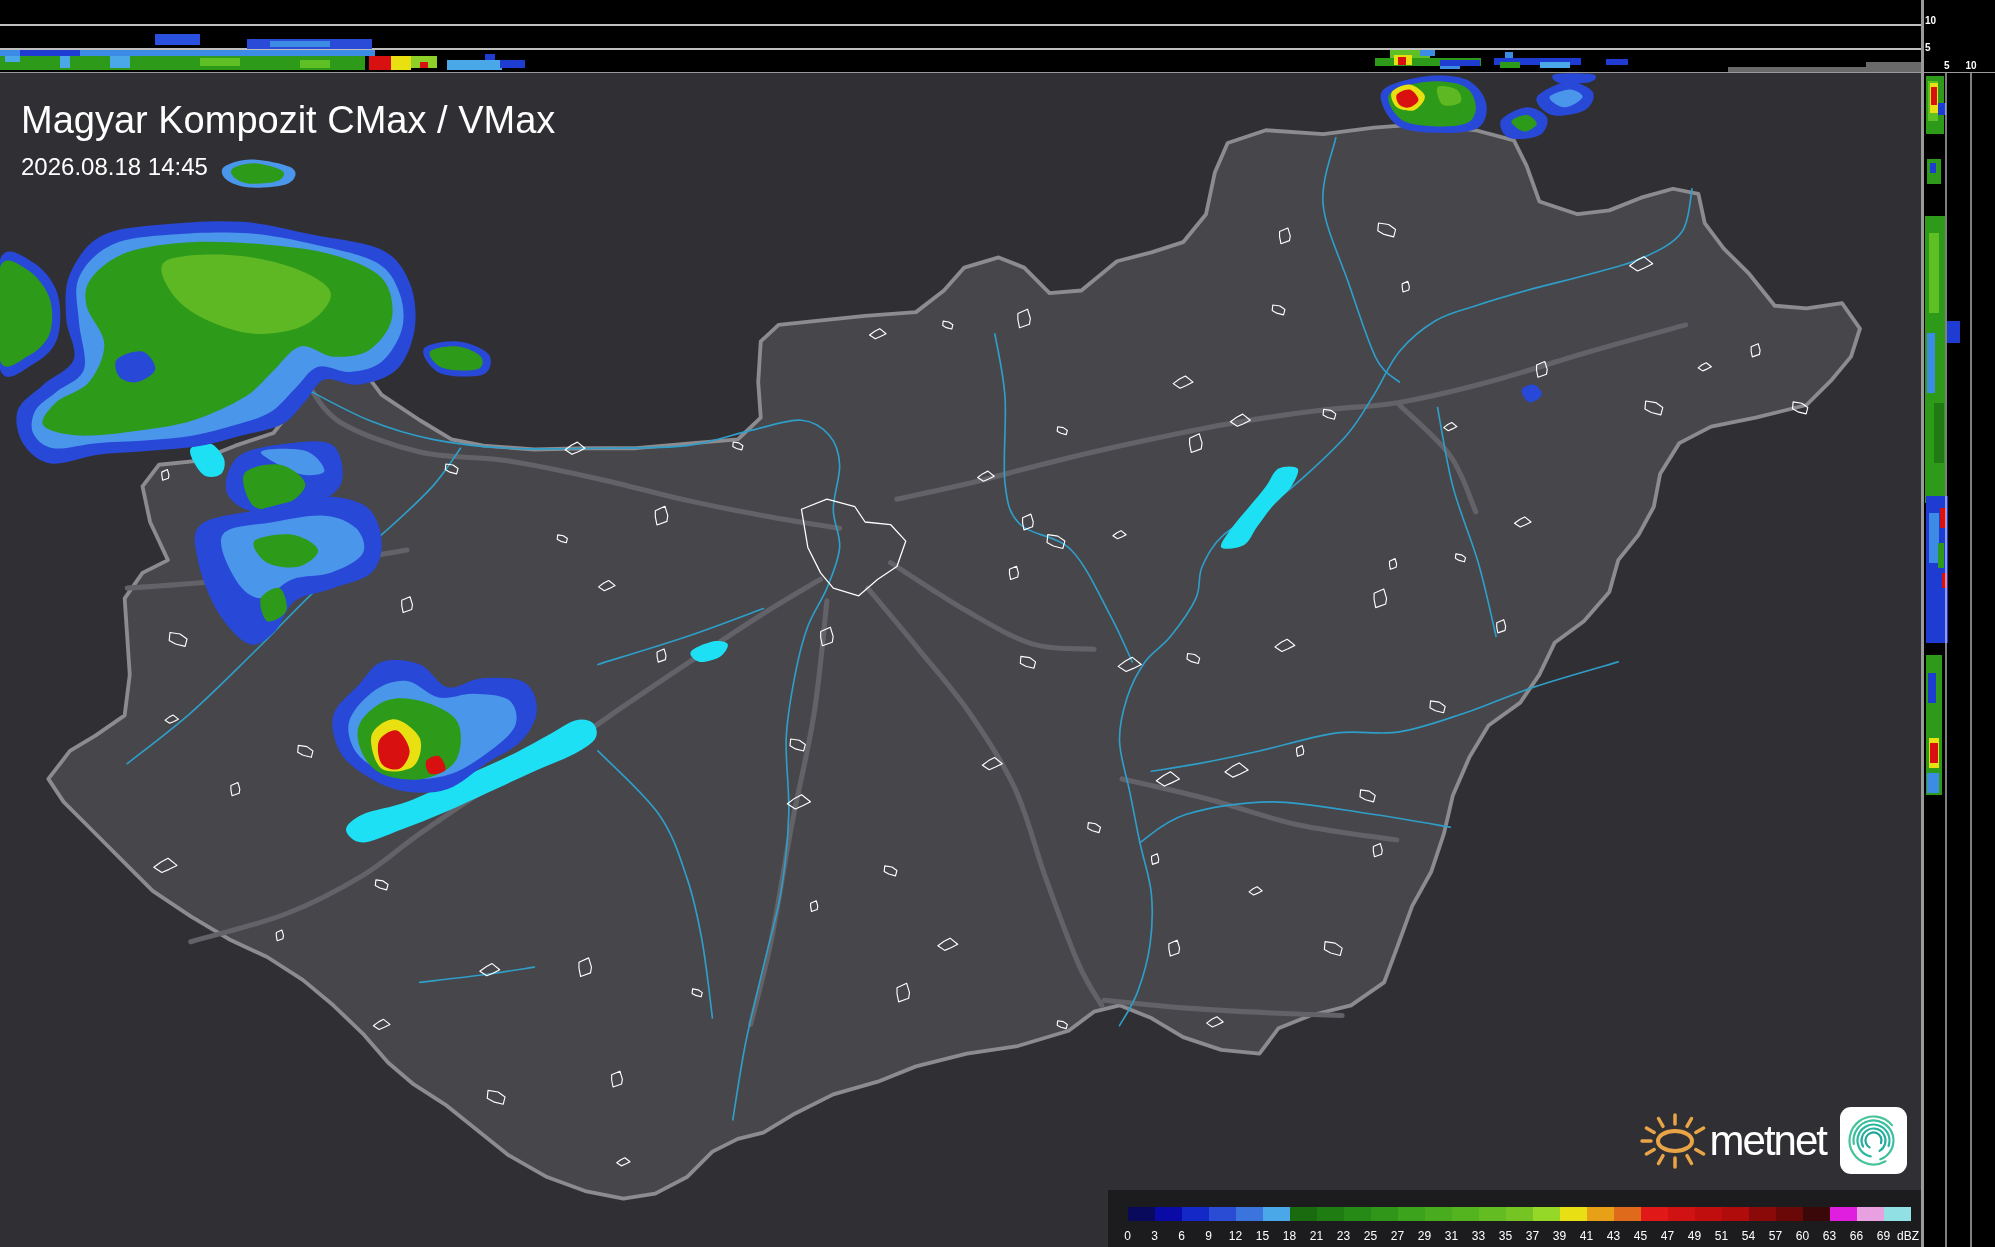 The width and height of the screenshot is (1995, 1247). I want to click on scale-label: 63, so click(1829, 1236).